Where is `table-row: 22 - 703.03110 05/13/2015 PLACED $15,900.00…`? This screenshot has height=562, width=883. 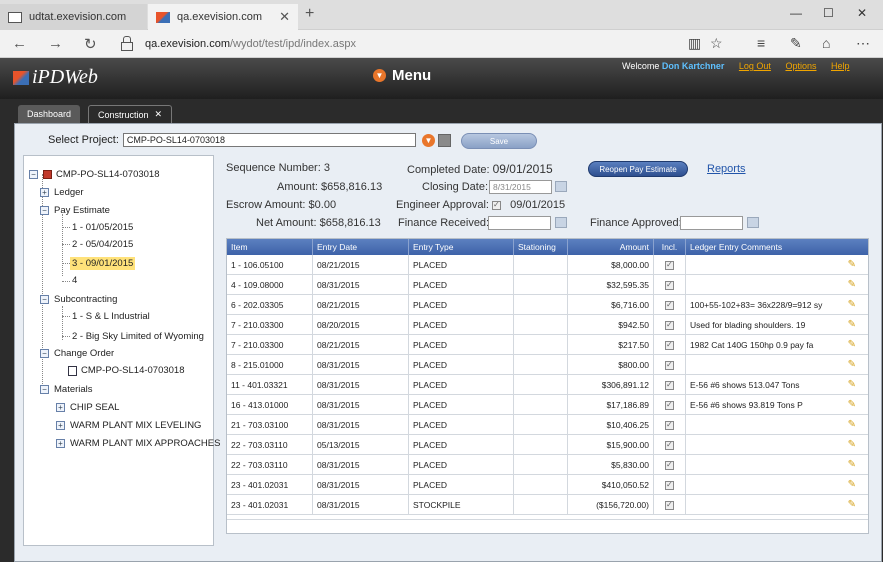 table-row: 22 - 703.03110 05/13/2015 PLACED $15,900.00… is located at coordinates (547, 445).